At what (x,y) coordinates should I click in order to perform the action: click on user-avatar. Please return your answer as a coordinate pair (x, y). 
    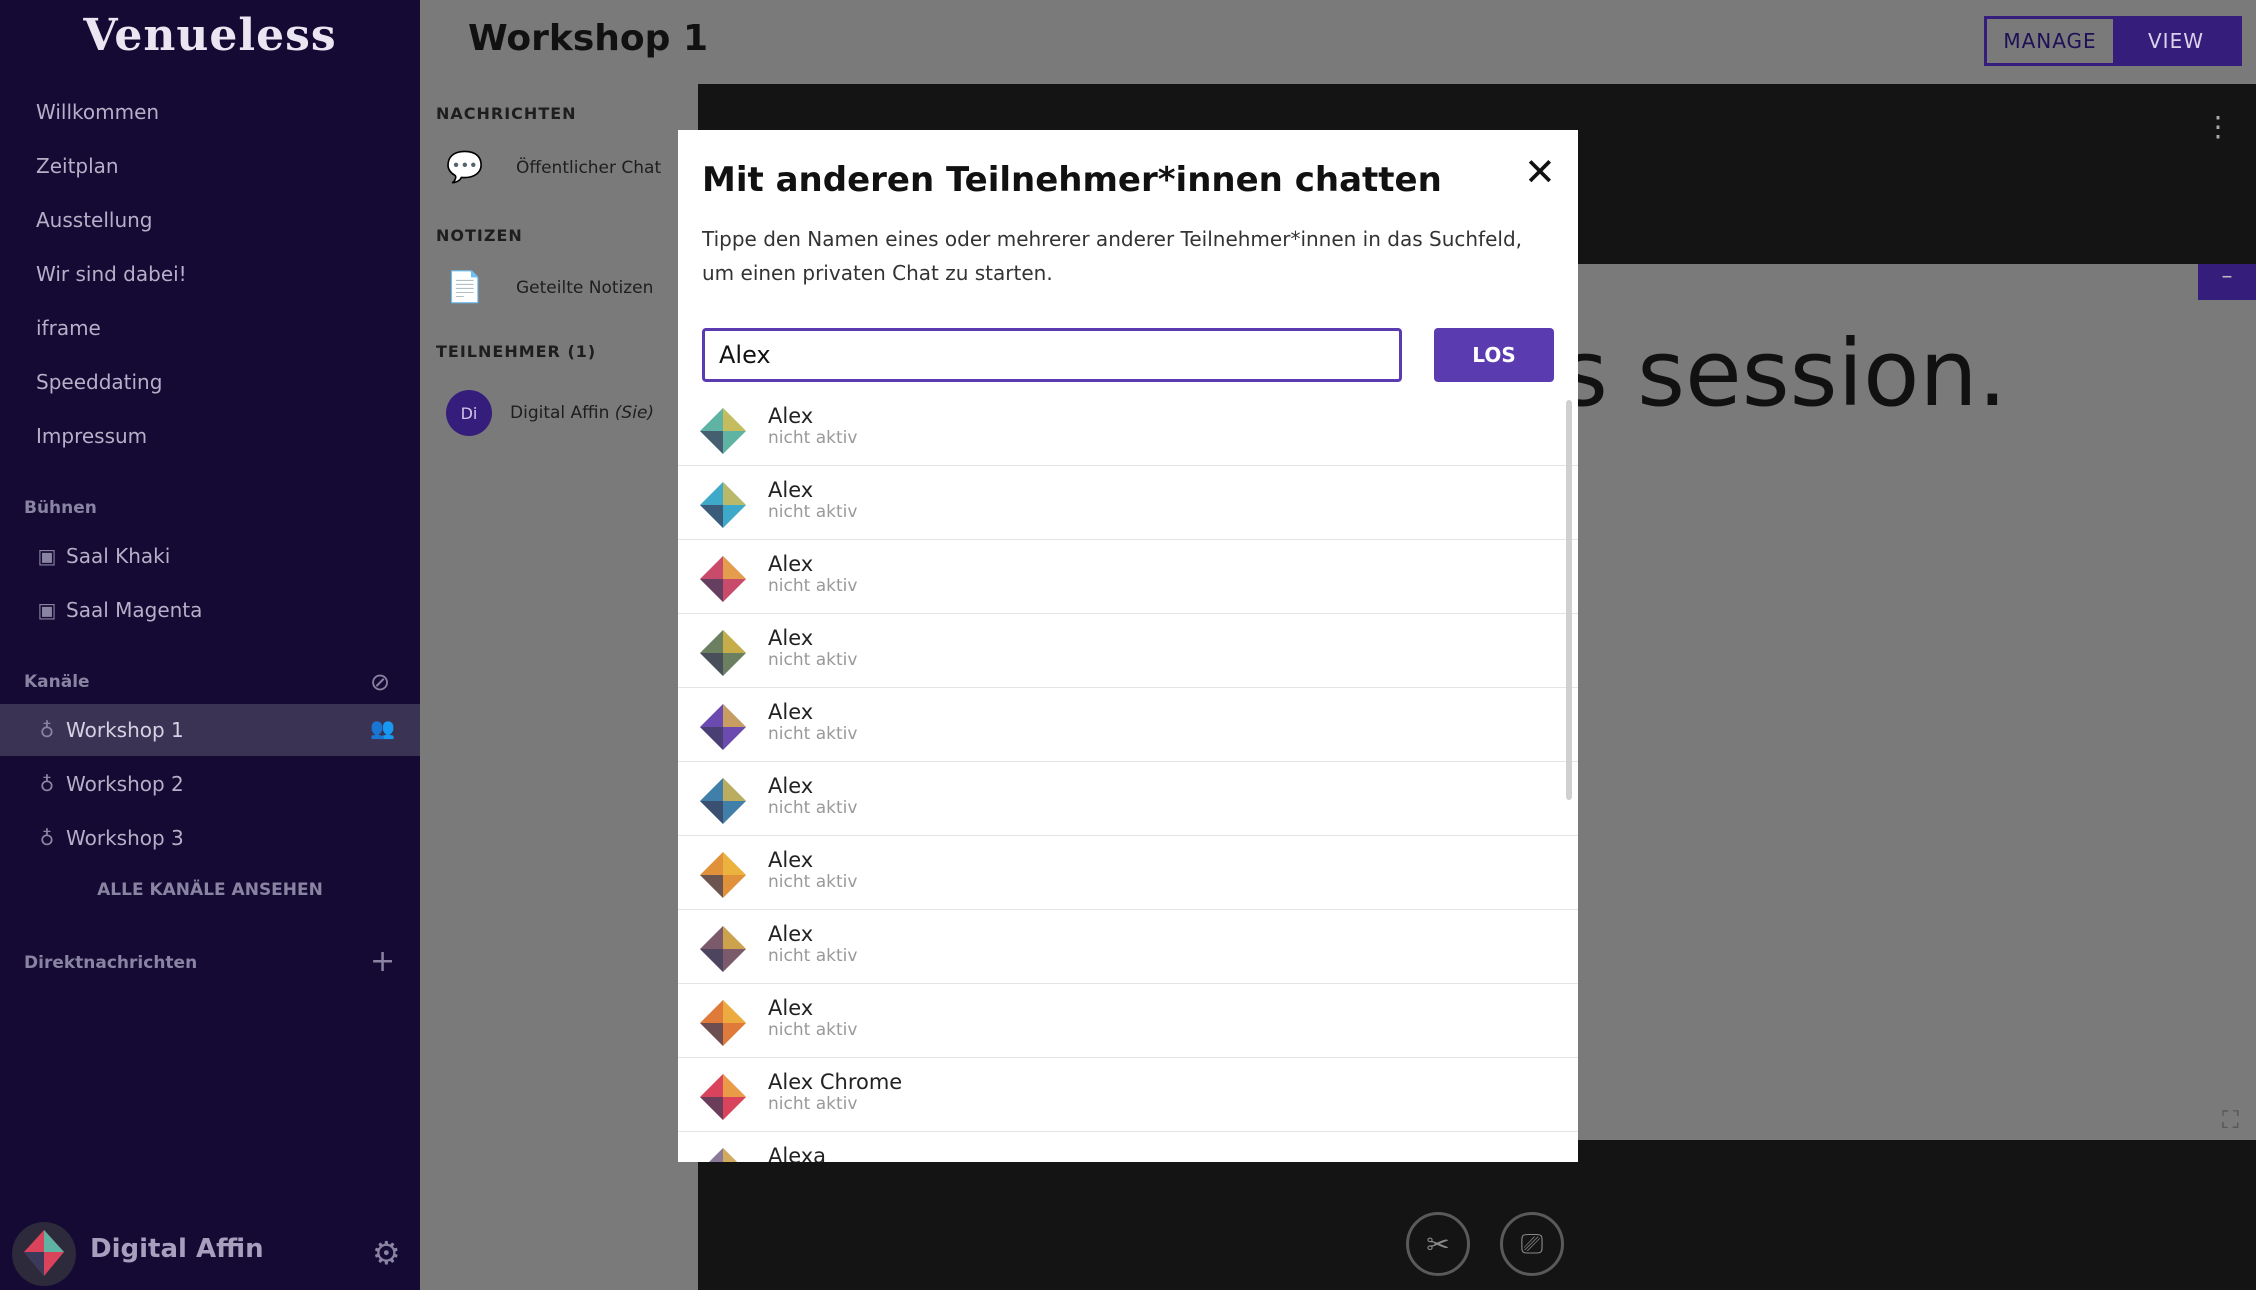
    Looking at the image, I should click on (44, 1254).